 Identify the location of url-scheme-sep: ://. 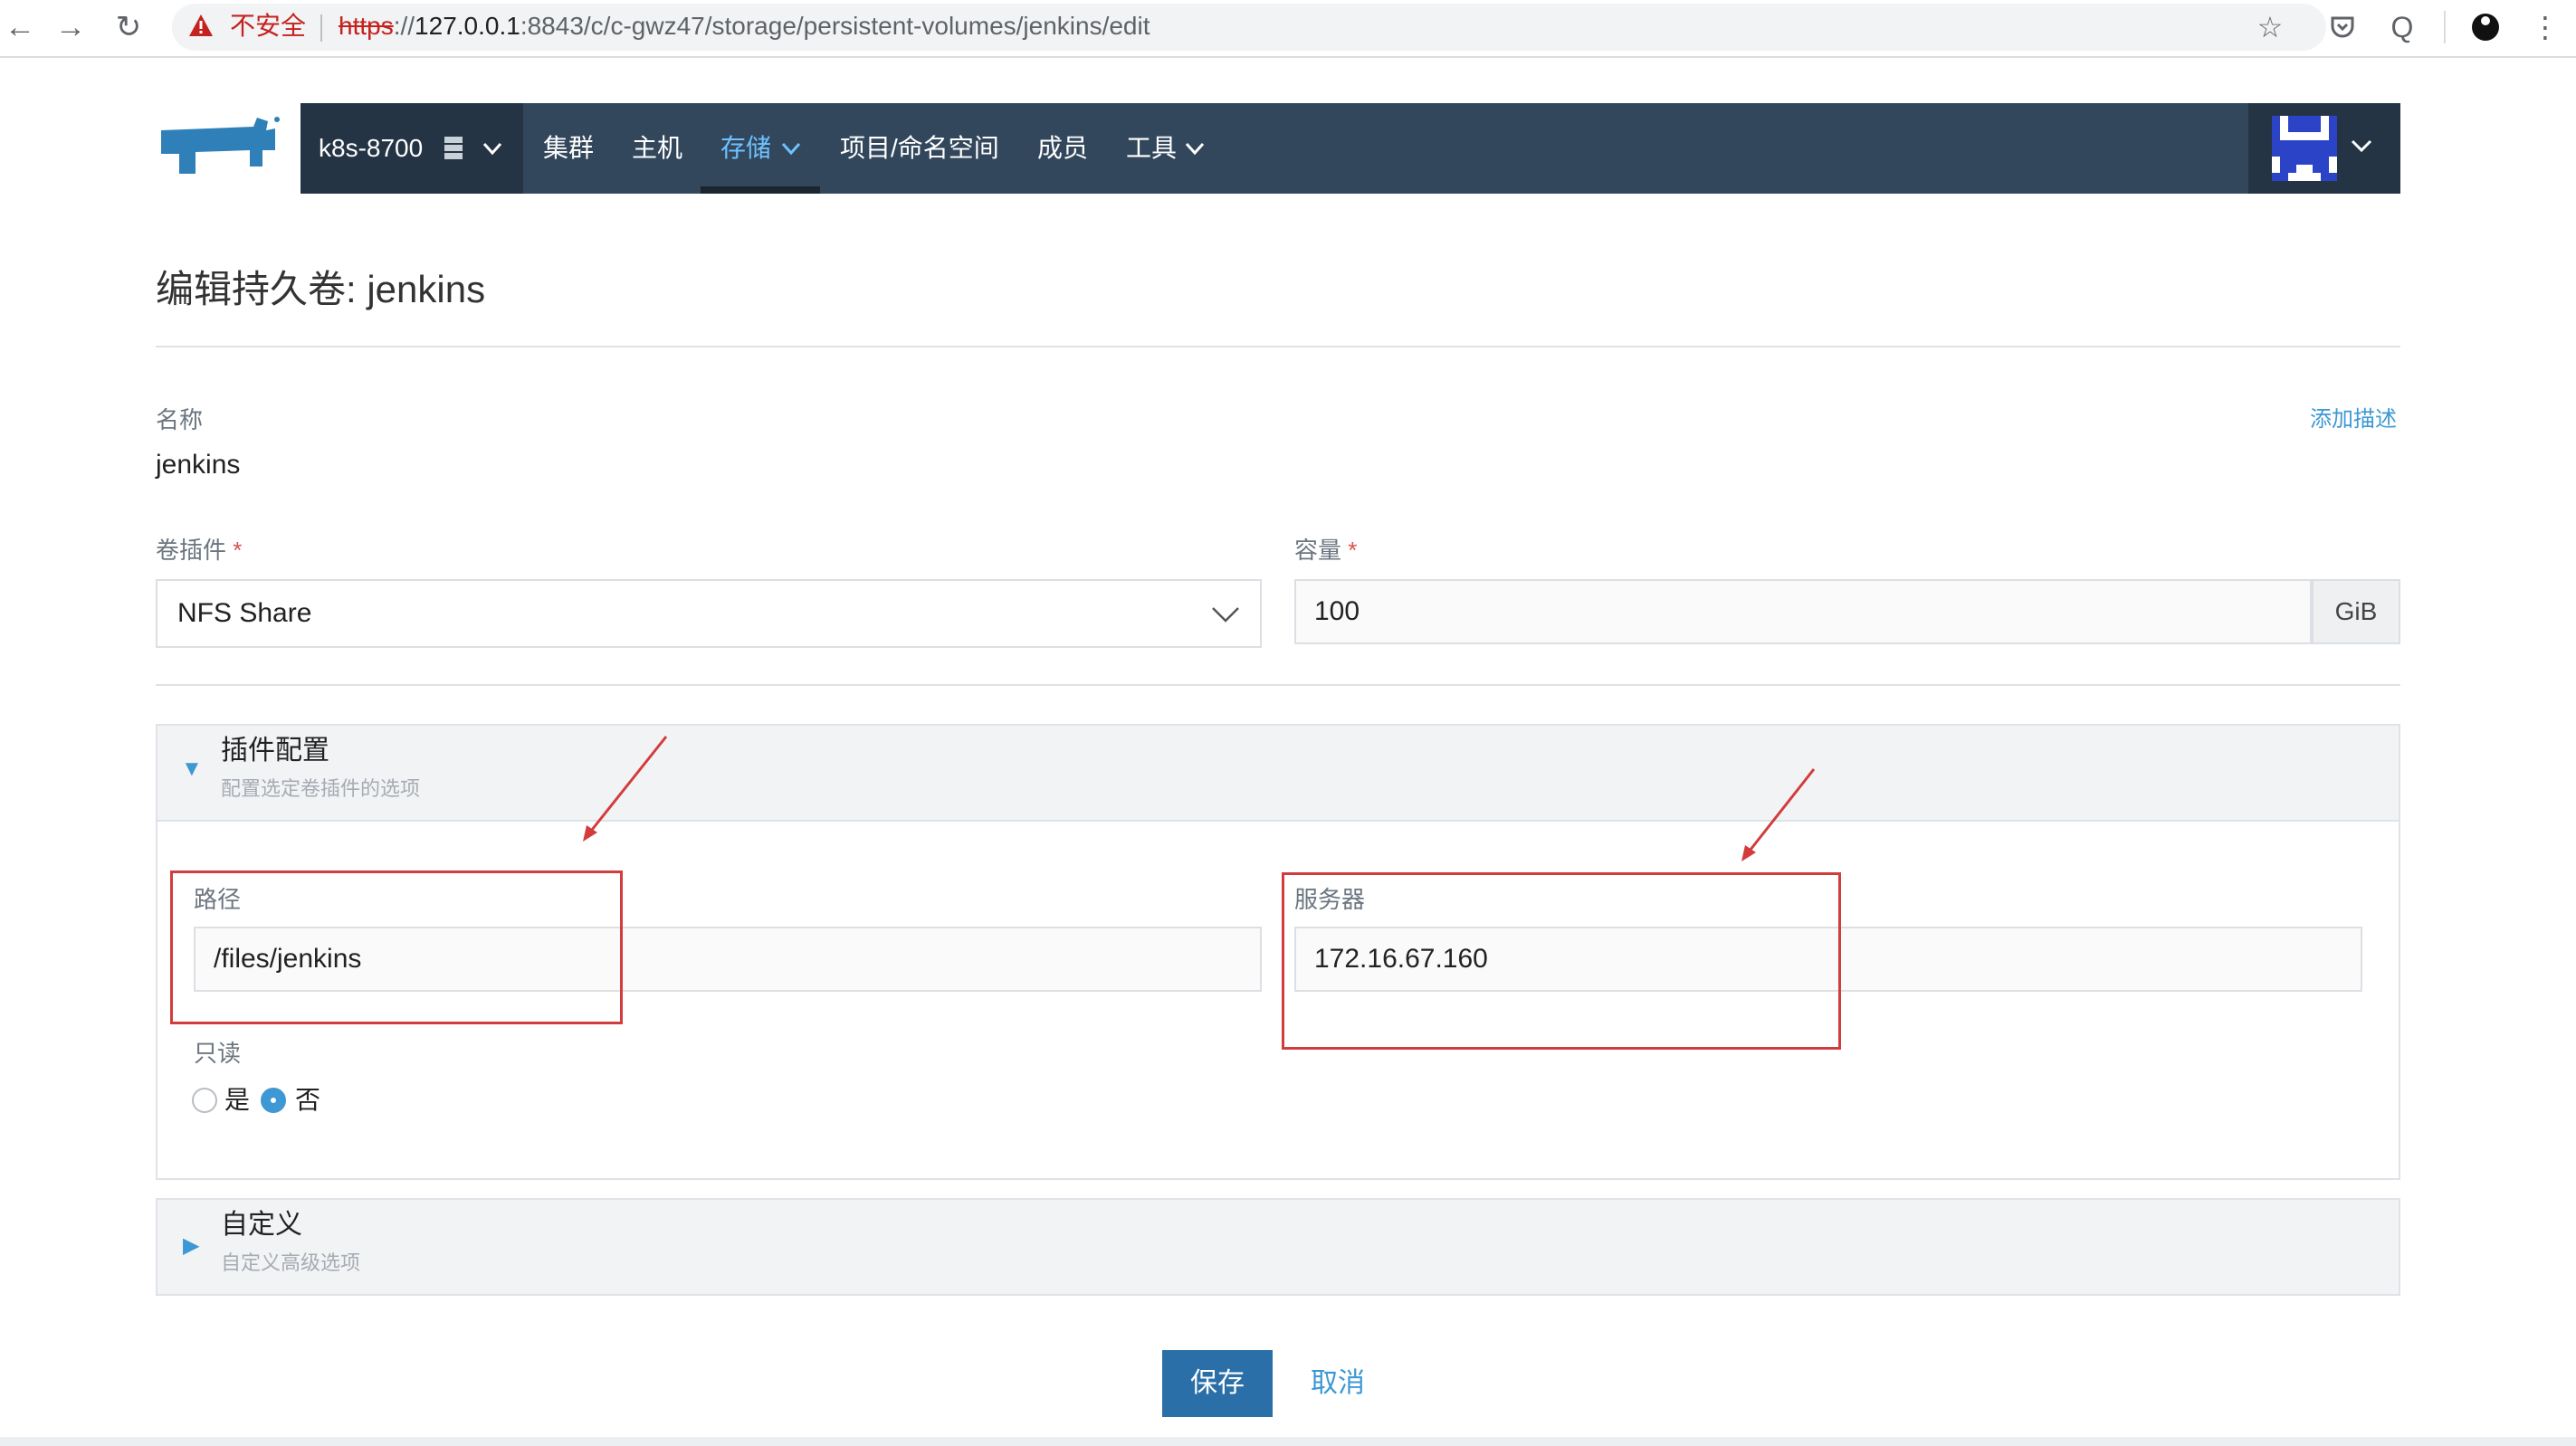
(404, 26).